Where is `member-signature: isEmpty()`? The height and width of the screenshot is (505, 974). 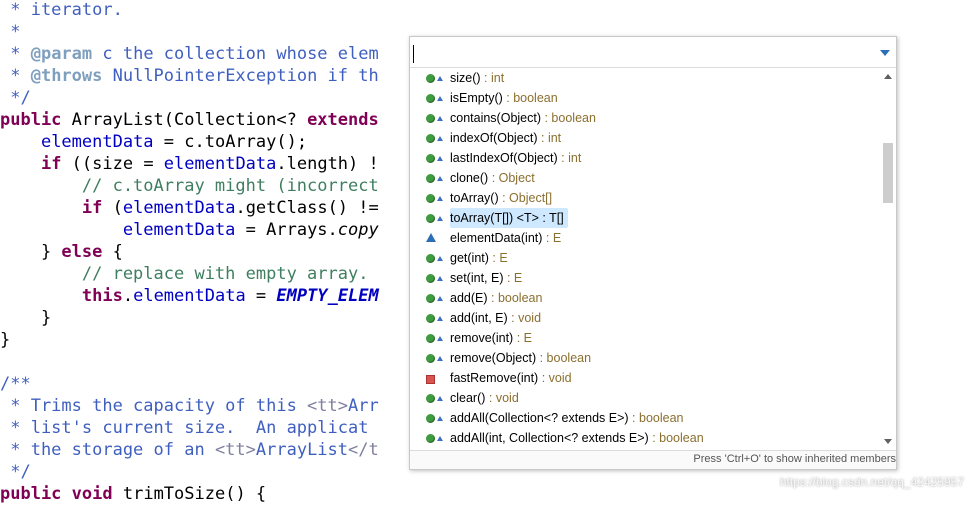 member-signature: isEmpty() is located at coordinates (476, 98).